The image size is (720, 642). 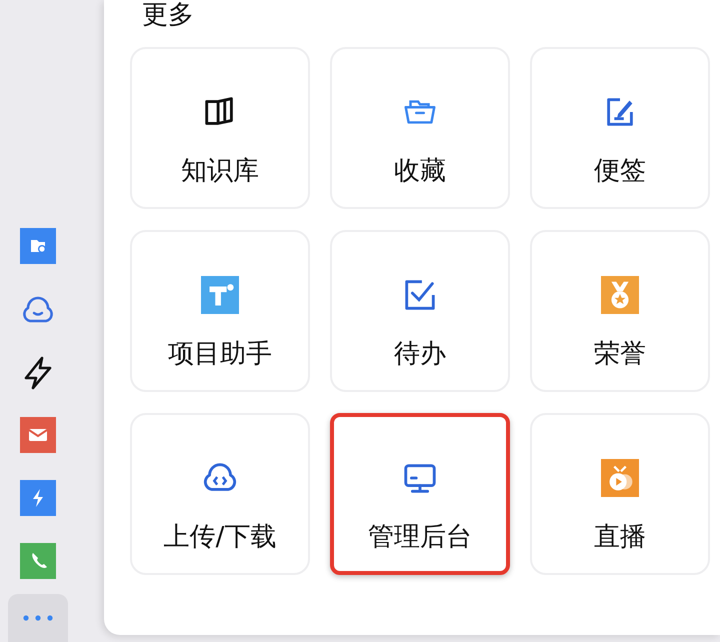 What do you see at coordinates (220, 494) in the screenshot?
I see `app-tile: 上传/下载` at bounding box center [220, 494].